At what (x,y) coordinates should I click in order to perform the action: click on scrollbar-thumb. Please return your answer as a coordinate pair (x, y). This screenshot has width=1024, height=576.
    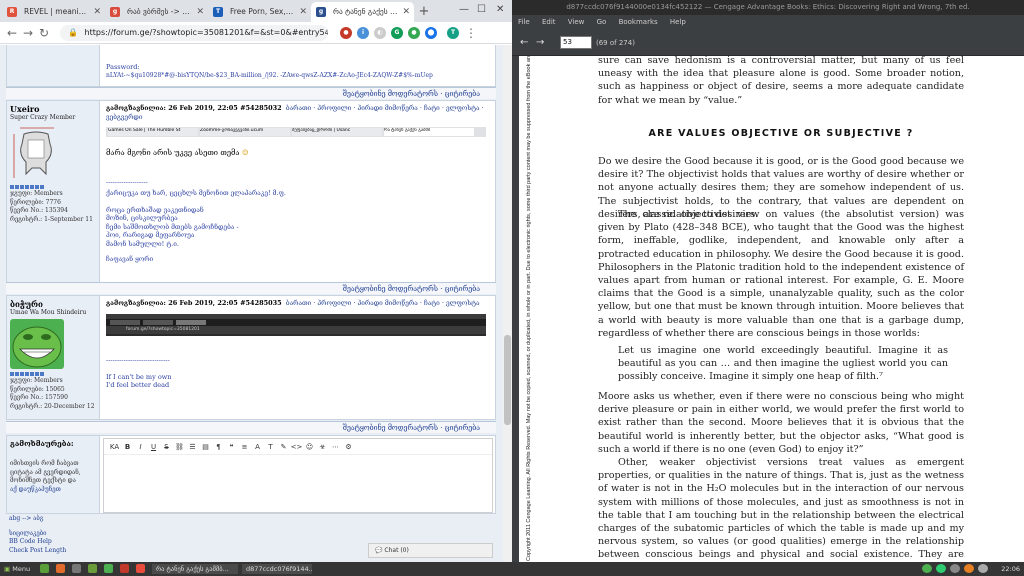
    Looking at the image, I should click on (507, 380).